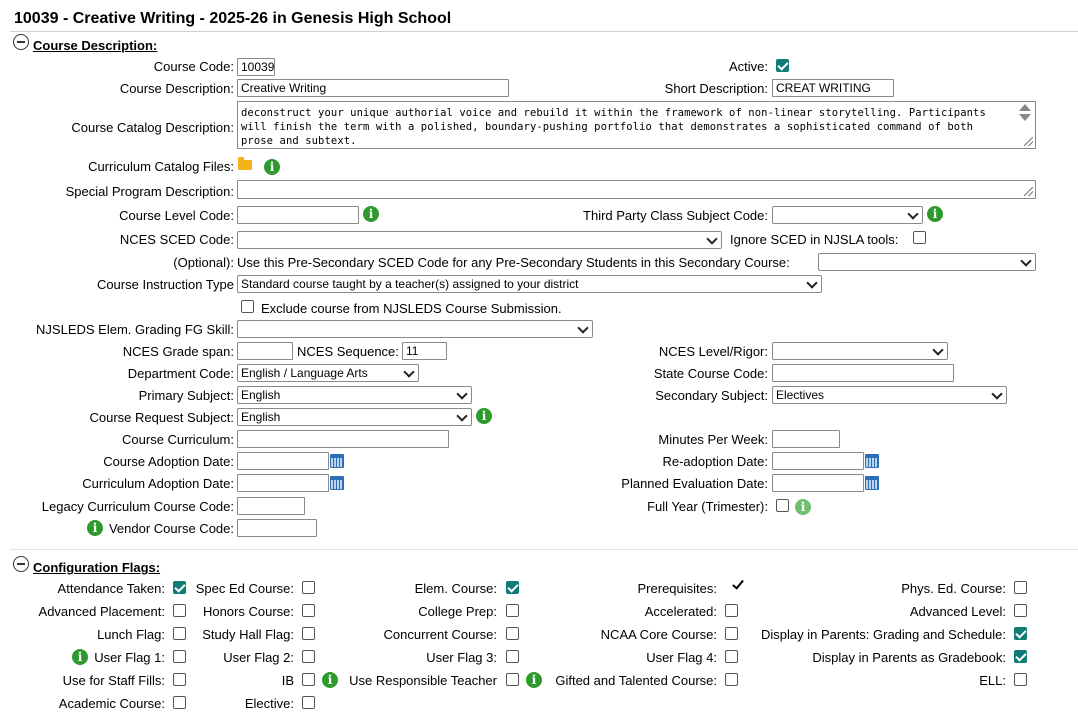  Describe the element at coordinates (343, 439) in the screenshot. I see `course-curriculum-field` at that location.